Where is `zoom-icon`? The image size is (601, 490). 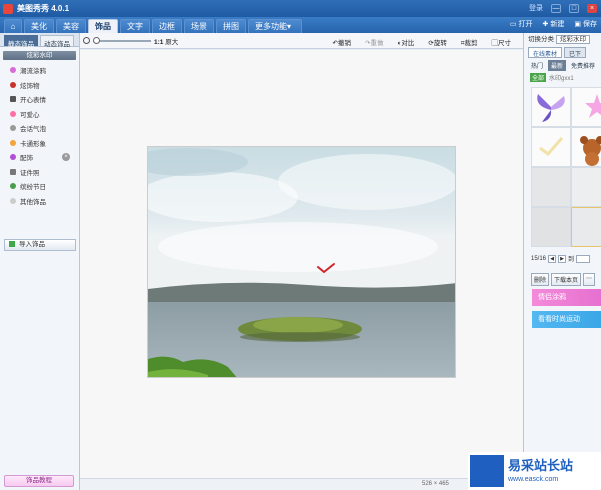
zoom-icon is located at coordinates (86, 40).